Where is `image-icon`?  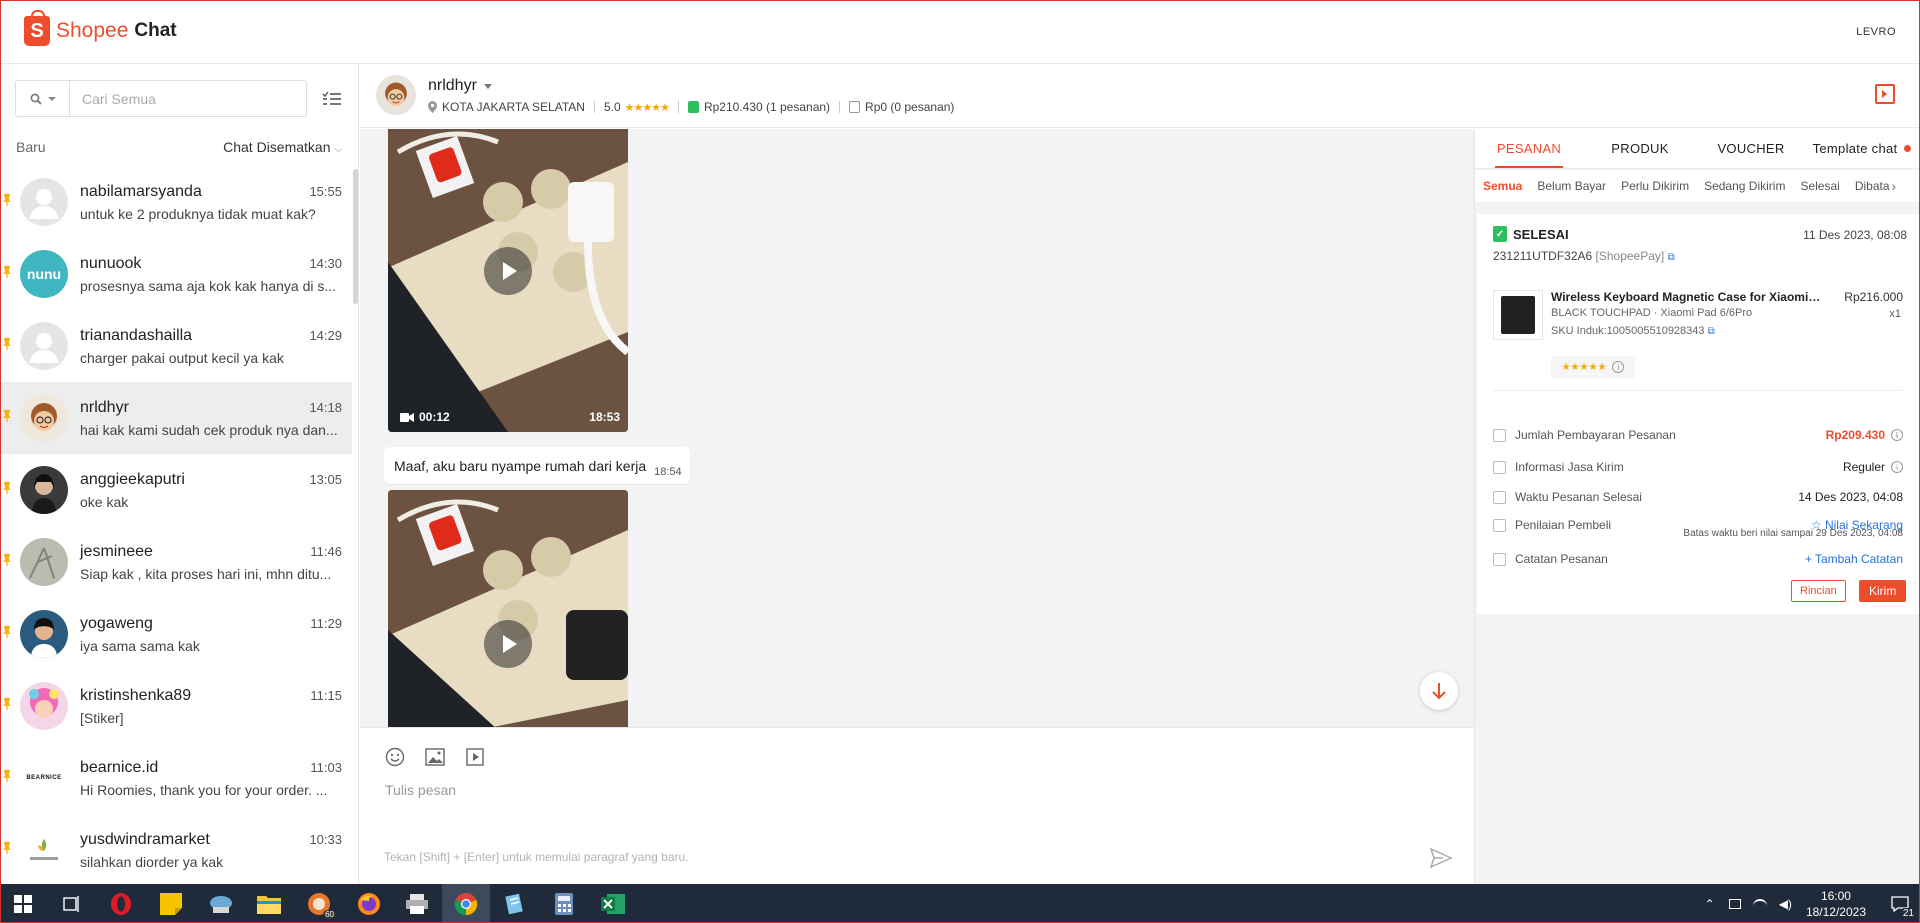 image-icon is located at coordinates (435, 757).